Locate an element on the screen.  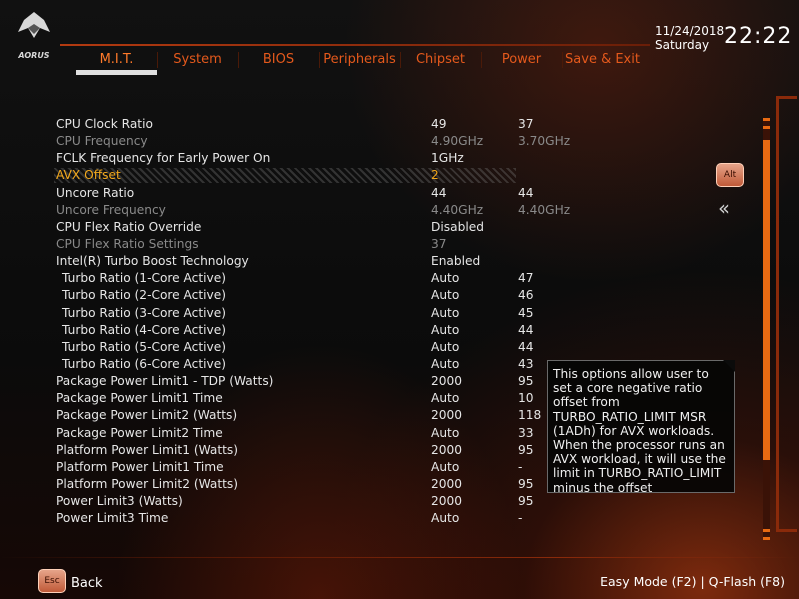
setting-value: 49 is located at coordinates (439, 124).